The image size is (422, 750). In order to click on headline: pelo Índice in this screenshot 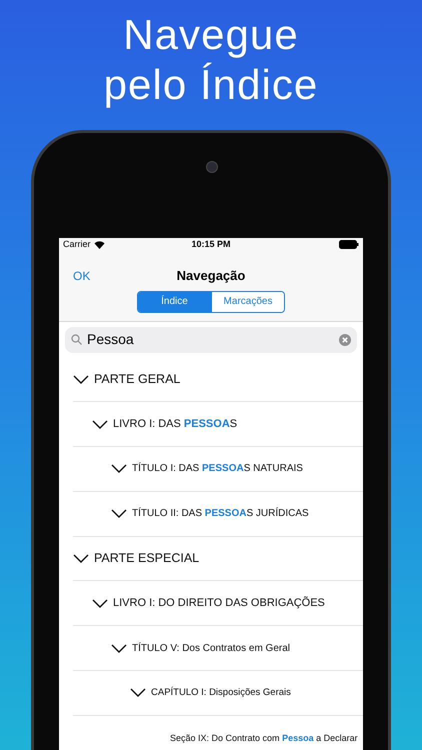, I will do `click(211, 85)`.